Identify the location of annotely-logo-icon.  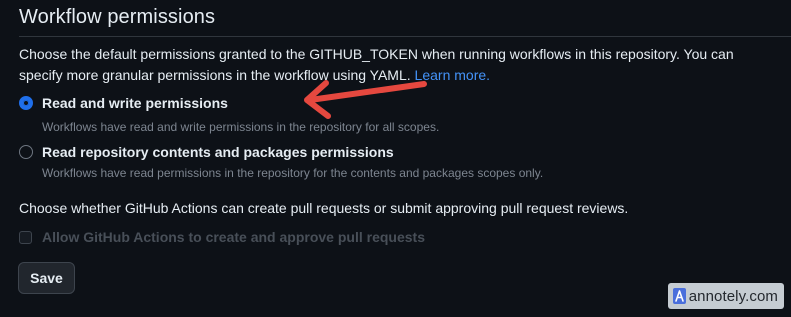
(679, 296).